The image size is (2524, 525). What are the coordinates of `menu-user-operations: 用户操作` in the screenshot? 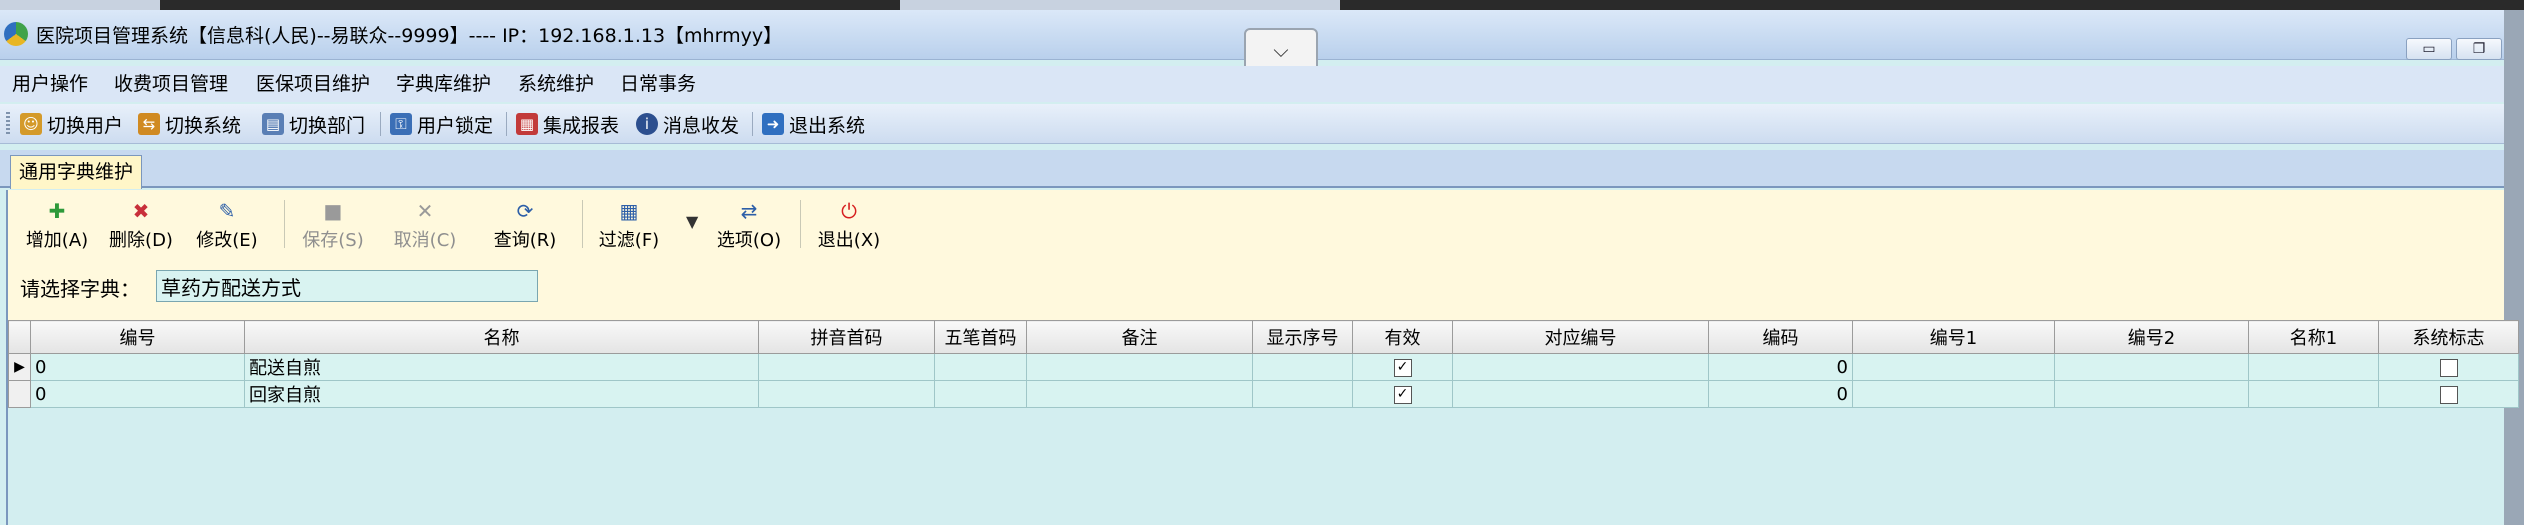 It's located at (50, 84).